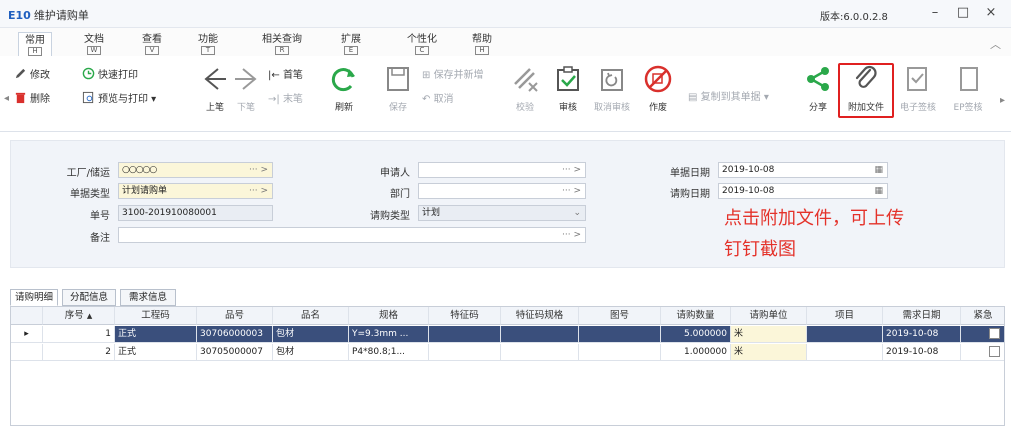  Describe the element at coordinates (502, 191) in the screenshot. I see `dept-field: ··· >` at that location.